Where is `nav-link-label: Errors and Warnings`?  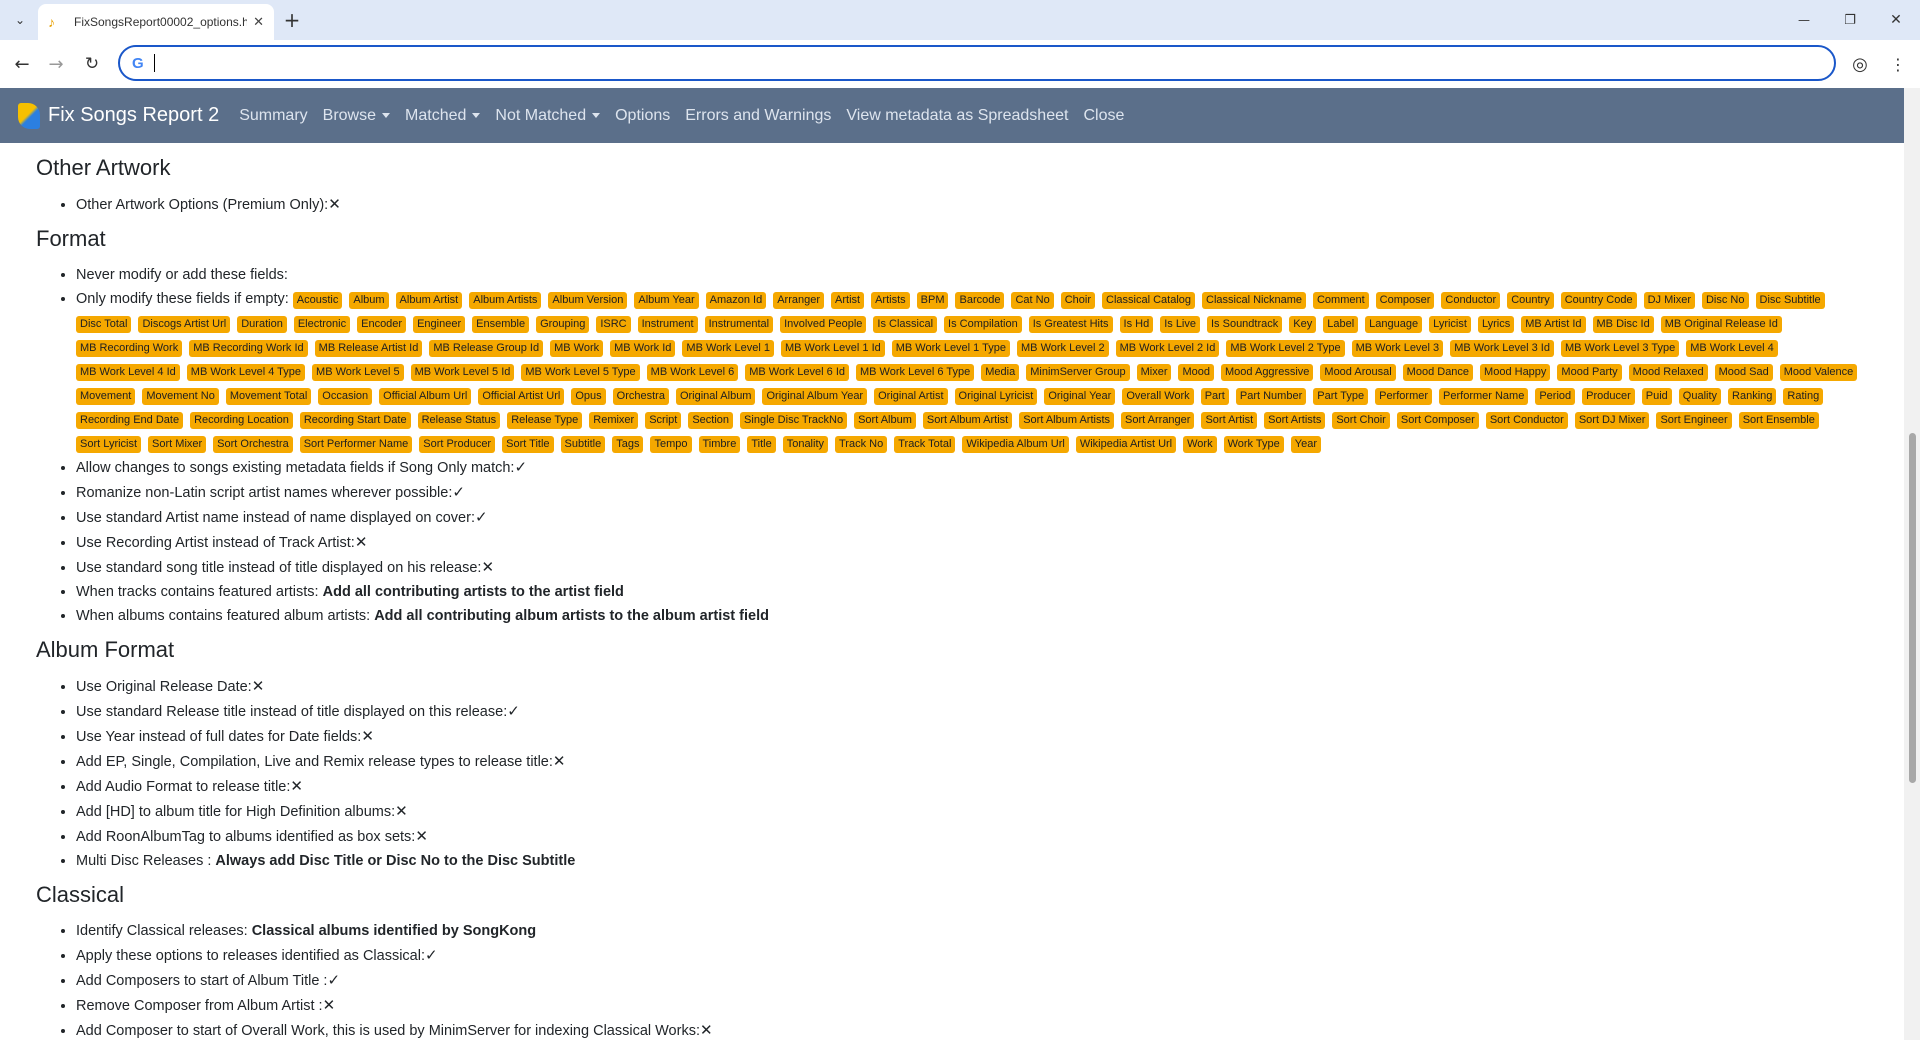
nav-link-label: Errors and Warnings is located at coordinates (758, 115).